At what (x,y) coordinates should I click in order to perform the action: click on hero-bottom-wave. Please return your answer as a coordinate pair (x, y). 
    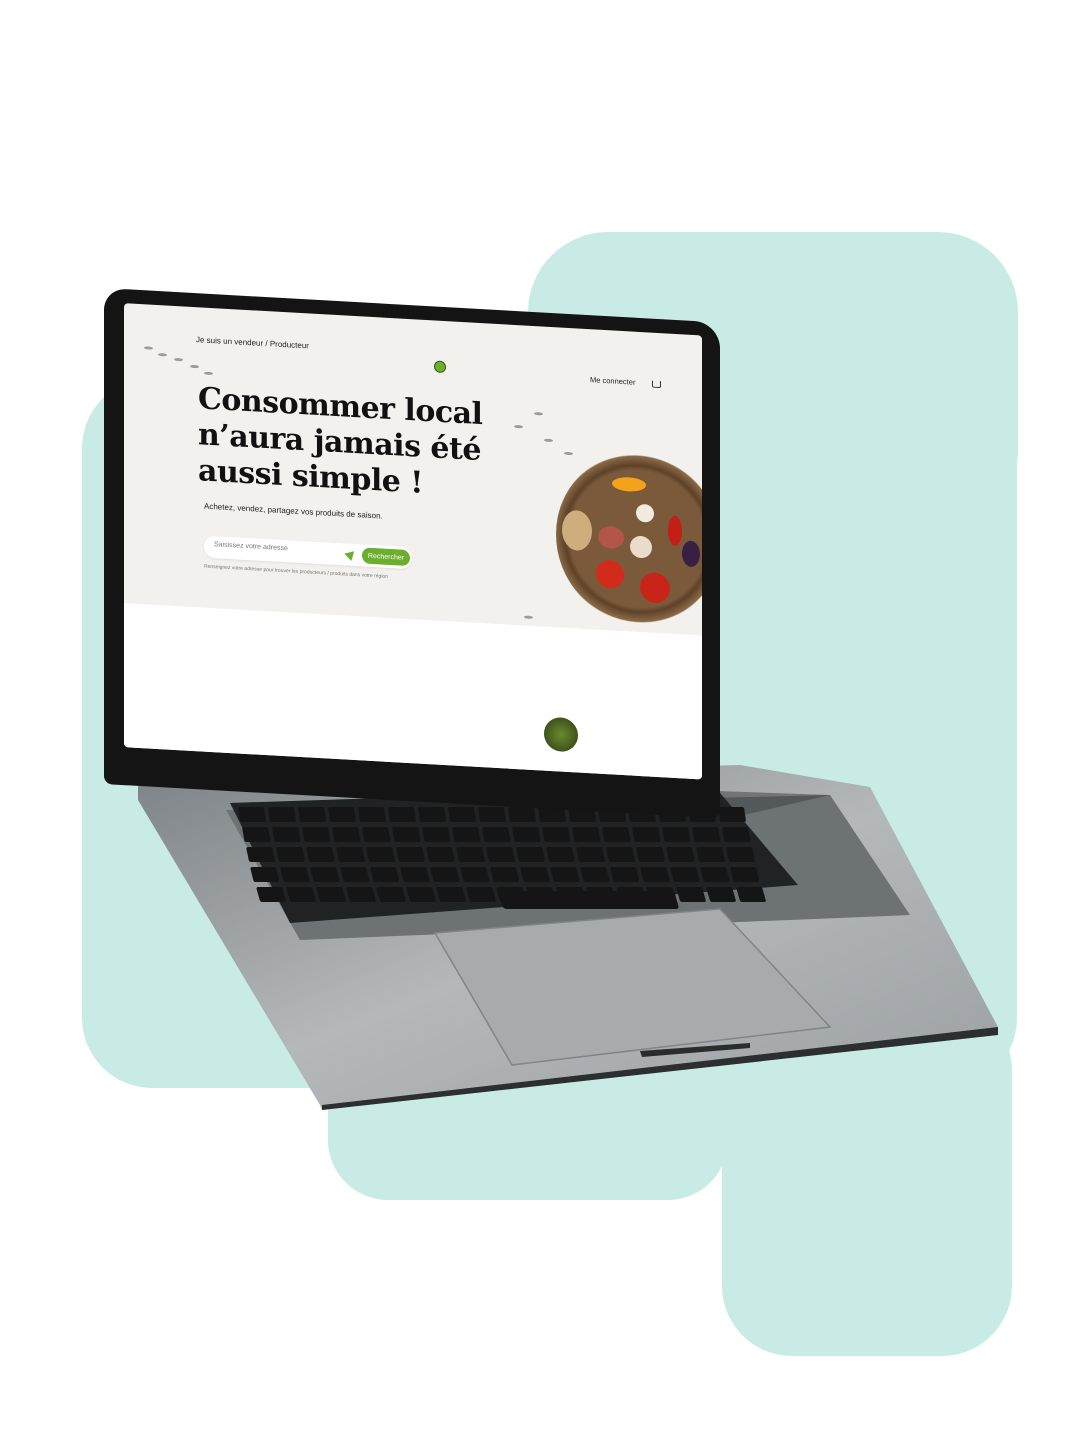
    Looking at the image, I should click on (413, 691).